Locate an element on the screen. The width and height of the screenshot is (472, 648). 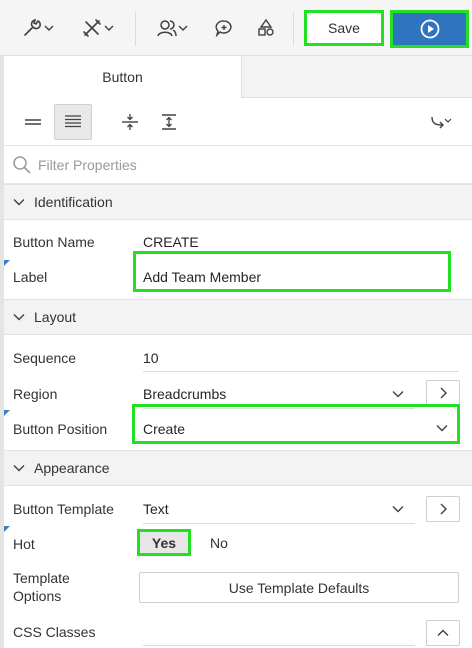
hot-no-option: No is located at coordinates (219, 542).